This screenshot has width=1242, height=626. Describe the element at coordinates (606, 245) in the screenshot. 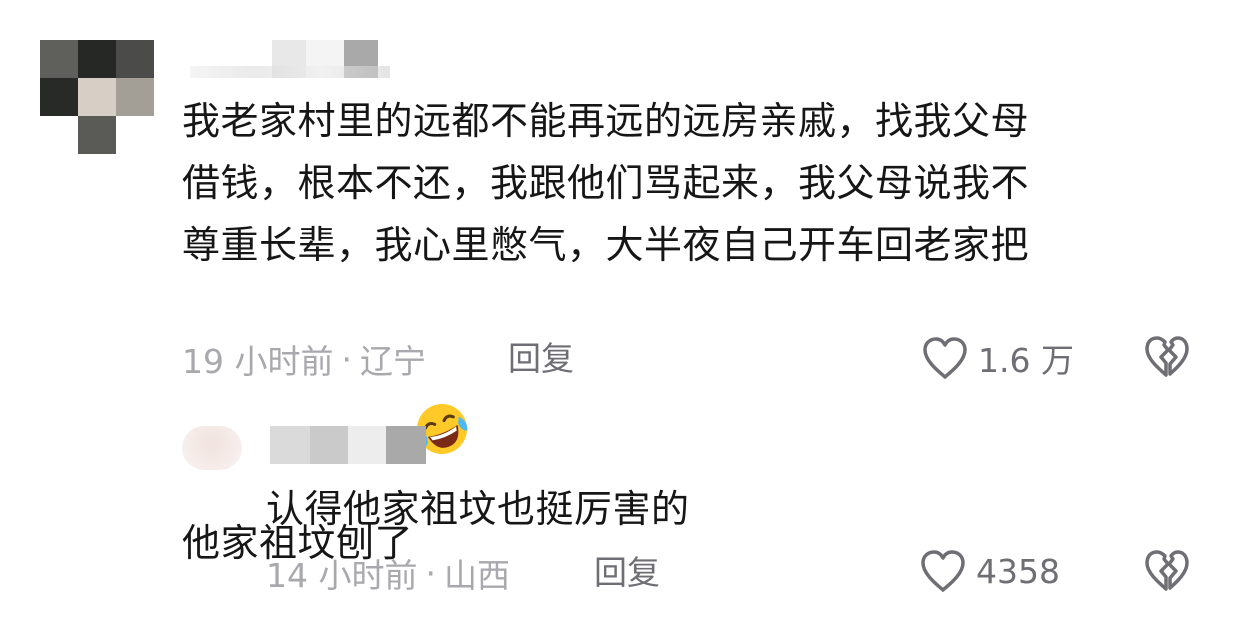

I see `comment-line-3: 尊重长辈，我心里憋气，大半夜自己开车回老家把` at that location.